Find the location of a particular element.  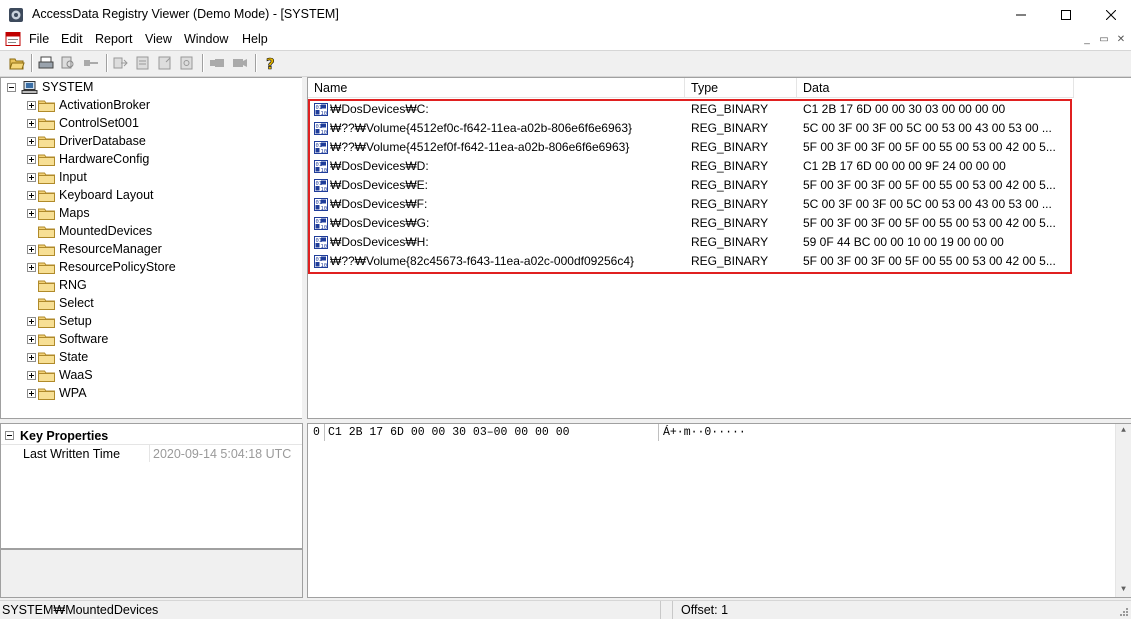

find-button is located at coordinates (68, 63).